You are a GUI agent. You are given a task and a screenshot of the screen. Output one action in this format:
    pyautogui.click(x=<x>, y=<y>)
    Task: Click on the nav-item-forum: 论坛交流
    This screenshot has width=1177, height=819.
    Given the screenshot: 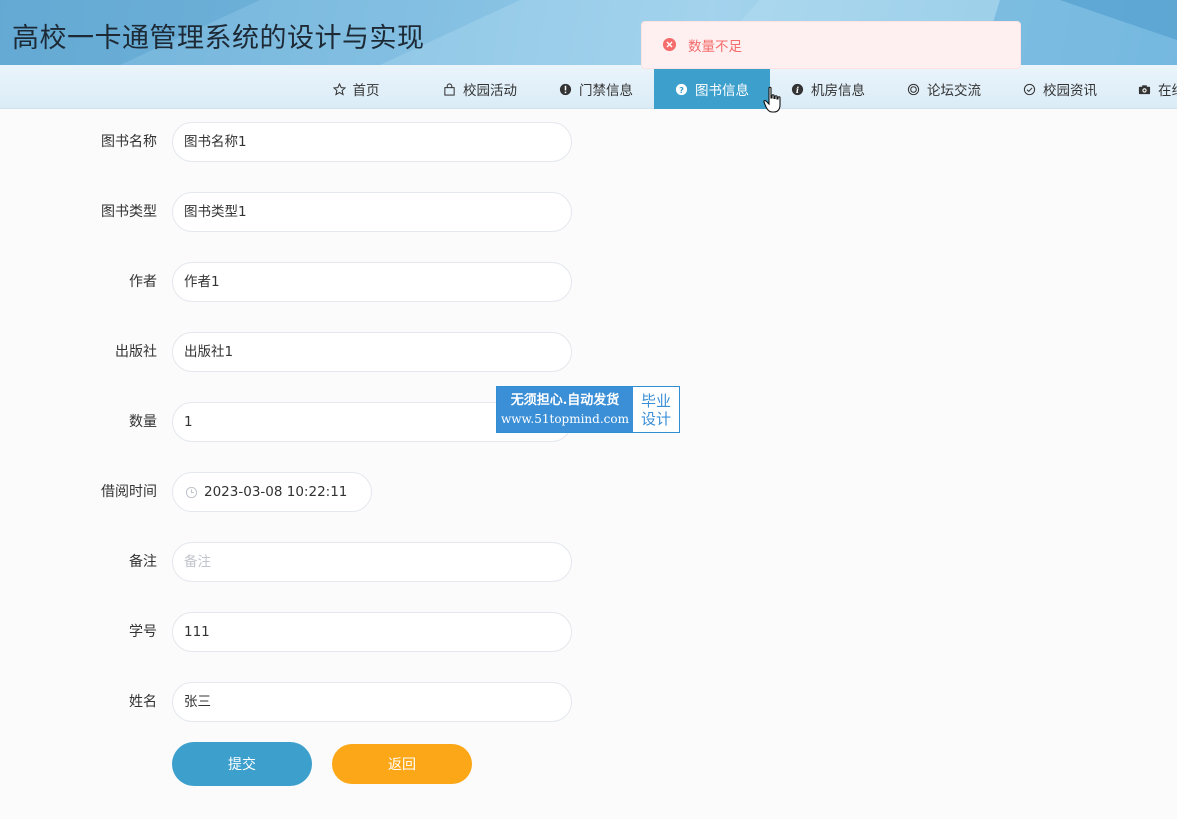 What is the action you would take?
    pyautogui.click(x=944, y=89)
    